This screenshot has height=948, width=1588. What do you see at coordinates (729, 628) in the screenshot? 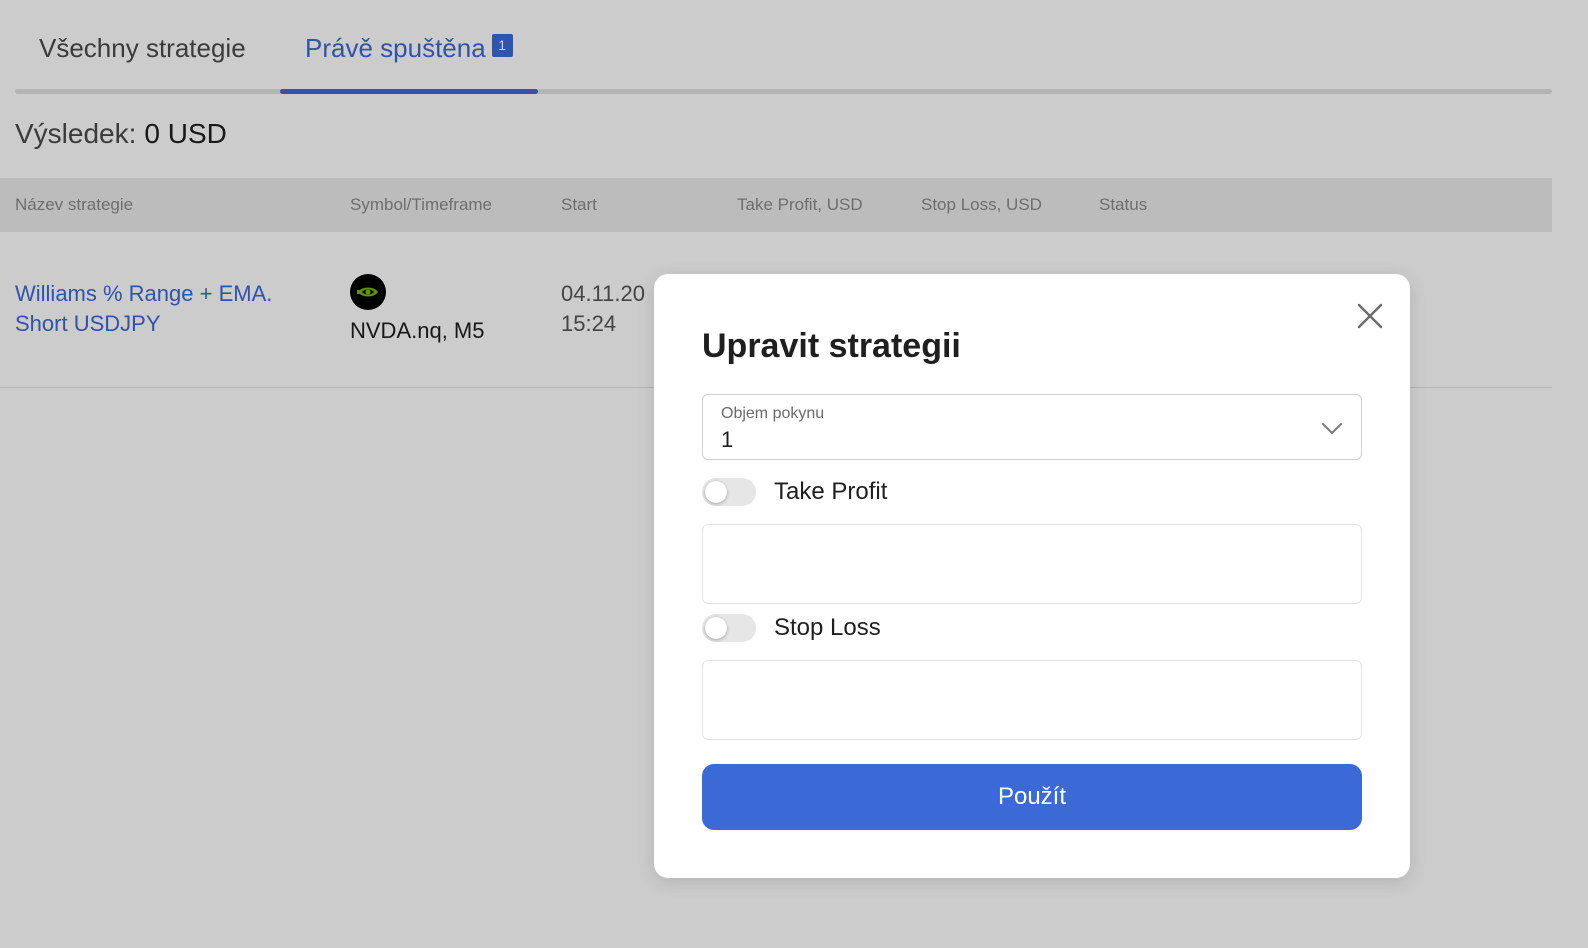
I see `stop-loss-toggle` at bounding box center [729, 628].